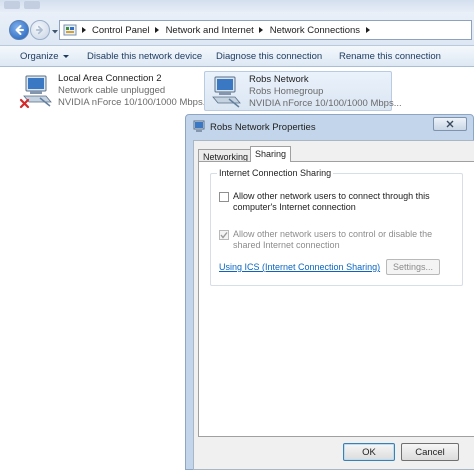 The height and width of the screenshot is (470, 474). What do you see at coordinates (210, 30) in the screenshot?
I see `breadcrumb-network-and-internet: Network and Internet` at bounding box center [210, 30].